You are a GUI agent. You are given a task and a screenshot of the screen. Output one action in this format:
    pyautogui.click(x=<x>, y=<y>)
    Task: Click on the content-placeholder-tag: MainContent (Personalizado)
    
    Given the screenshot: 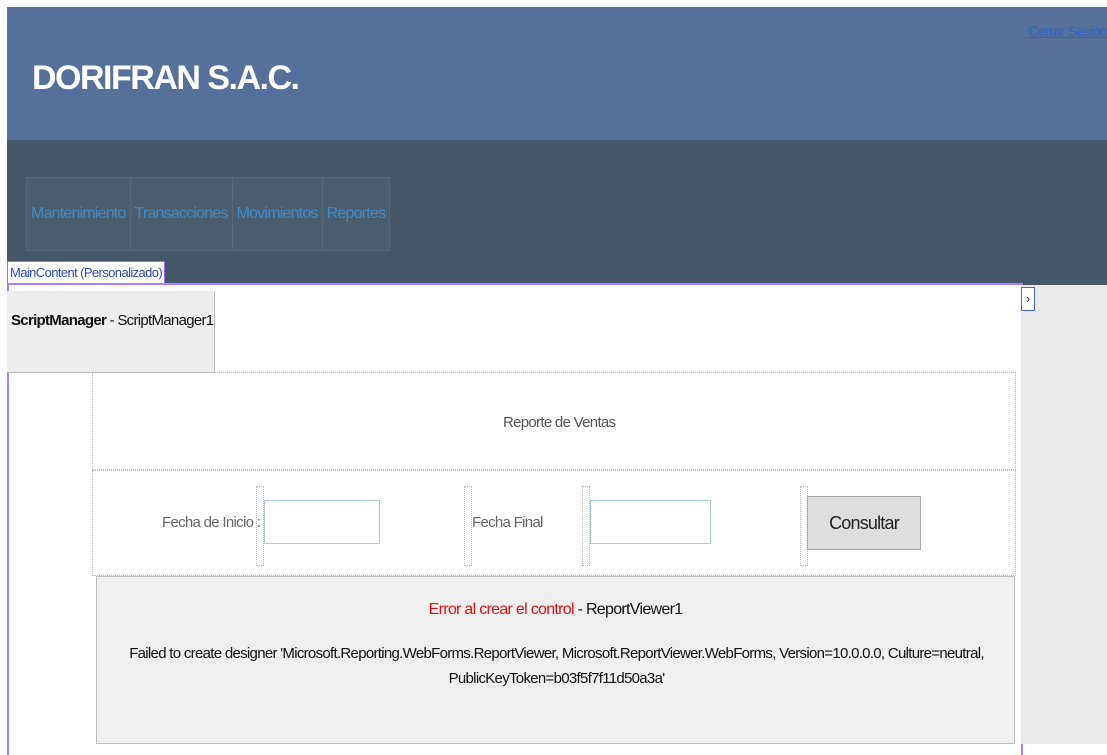 What is the action you would take?
    pyautogui.click(x=86, y=272)
    